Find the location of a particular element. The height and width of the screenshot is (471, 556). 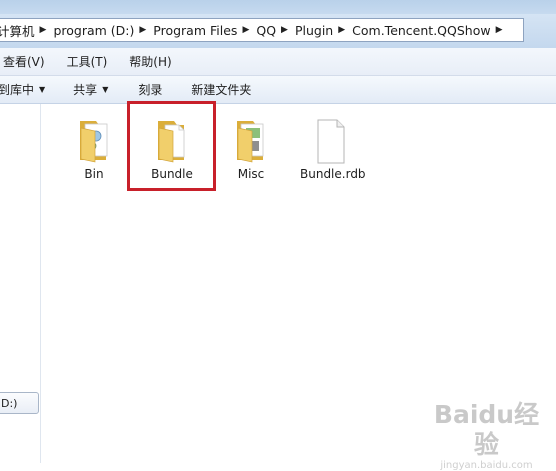

file-item-bin: Bin is located at coordinates (94, 148).